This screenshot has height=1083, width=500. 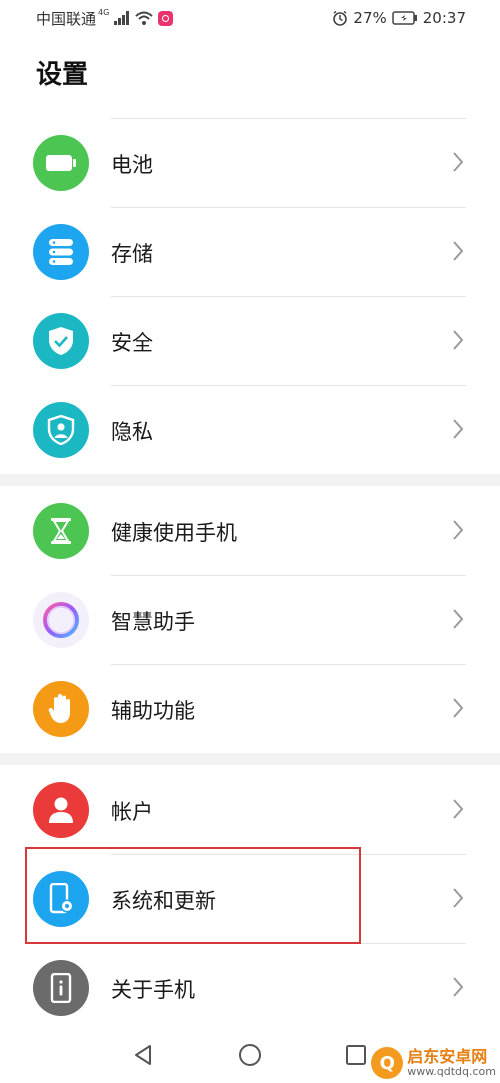 What do you see at coordinates (122, 18) in the screenshot?
I see `signal-icon` at bounding box center [122, 18].